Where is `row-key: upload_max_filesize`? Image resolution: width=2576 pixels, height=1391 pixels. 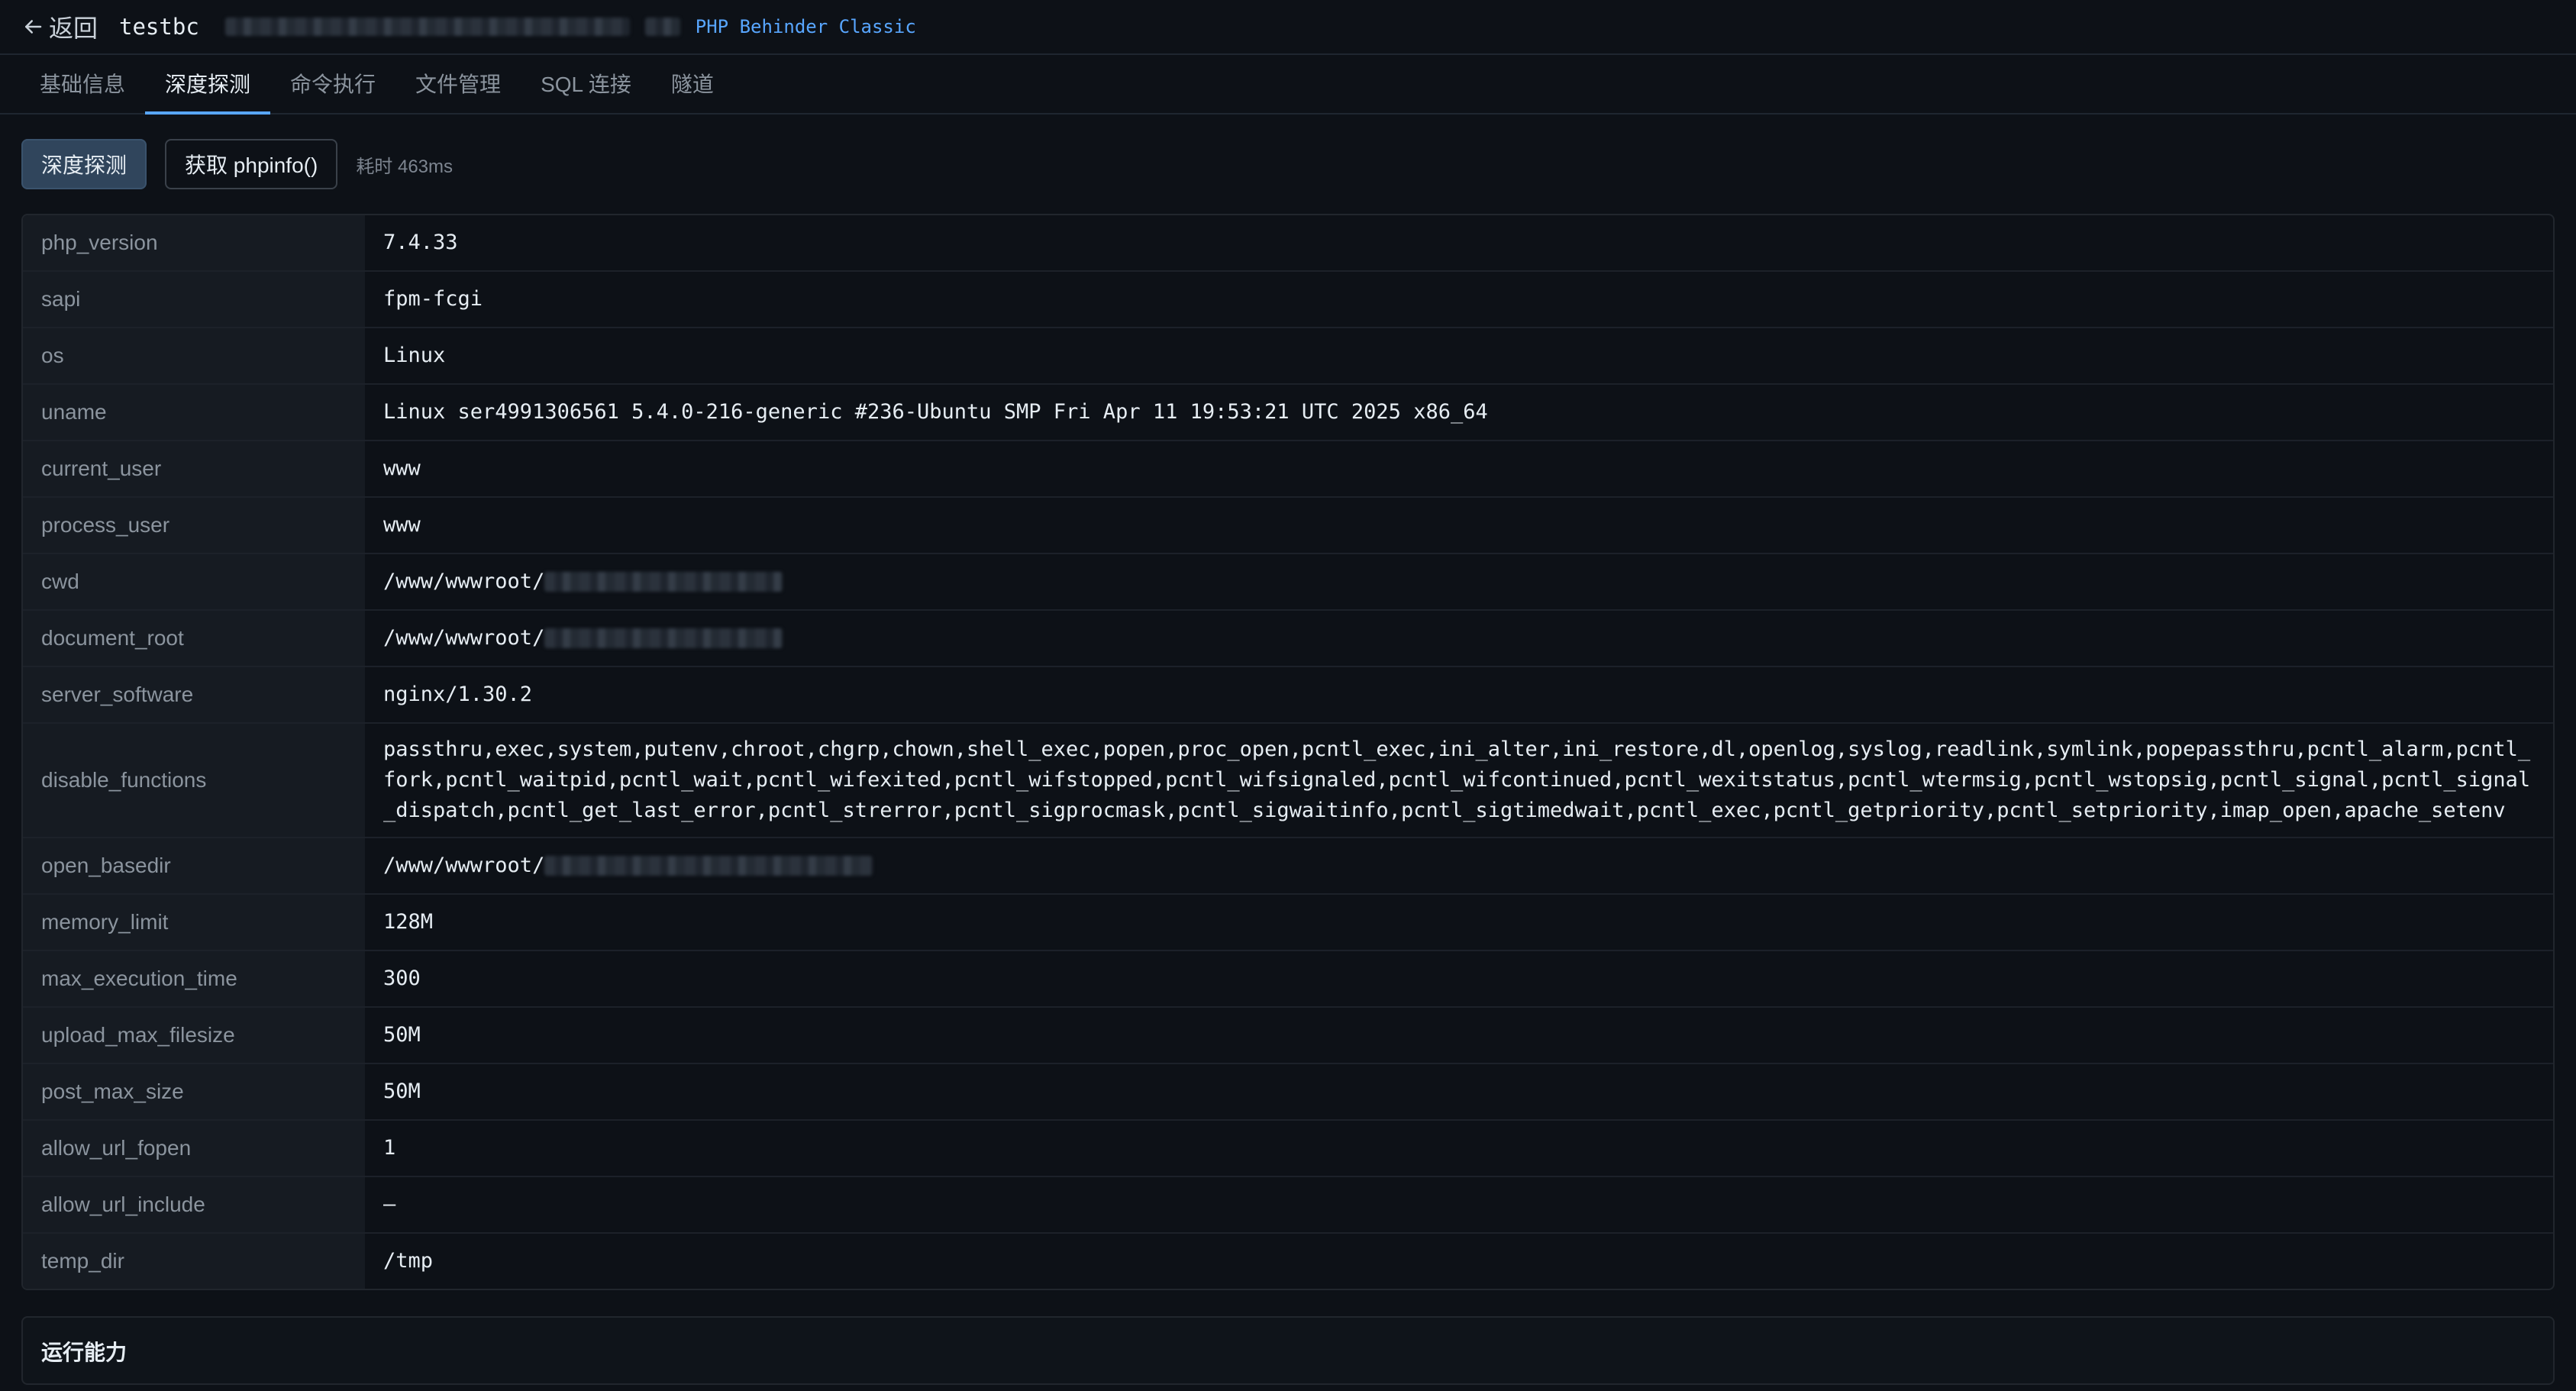 row-key: upload_max_filesize is located at coordinates (194, 1035).